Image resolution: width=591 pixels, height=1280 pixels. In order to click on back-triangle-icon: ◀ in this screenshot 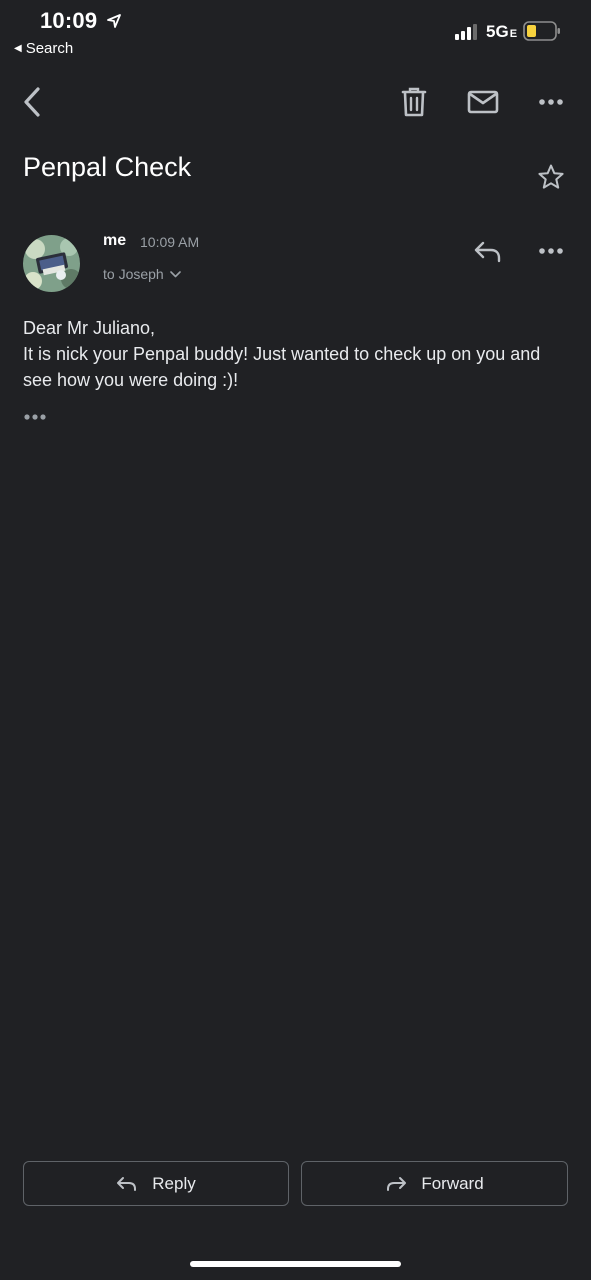, I will do `click(18, 48)`.